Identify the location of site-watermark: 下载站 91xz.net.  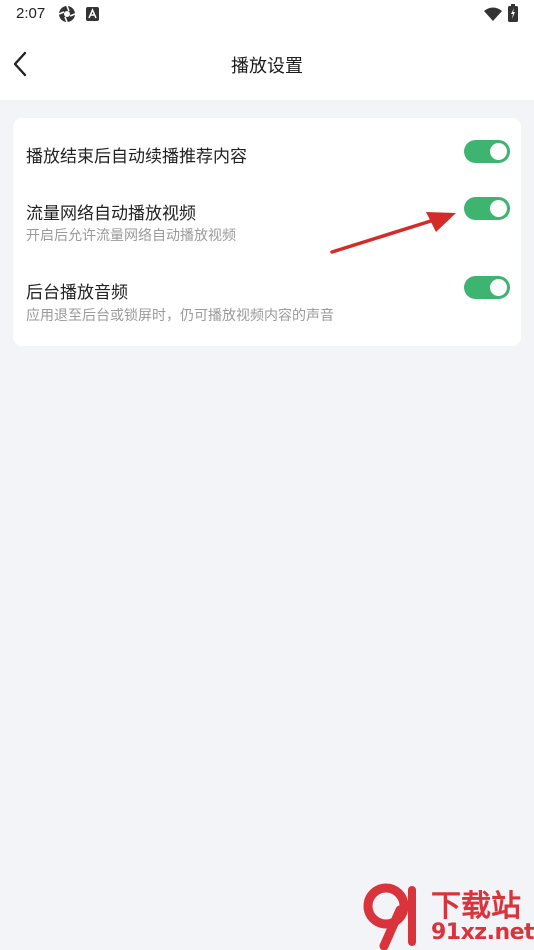
(448, 915).